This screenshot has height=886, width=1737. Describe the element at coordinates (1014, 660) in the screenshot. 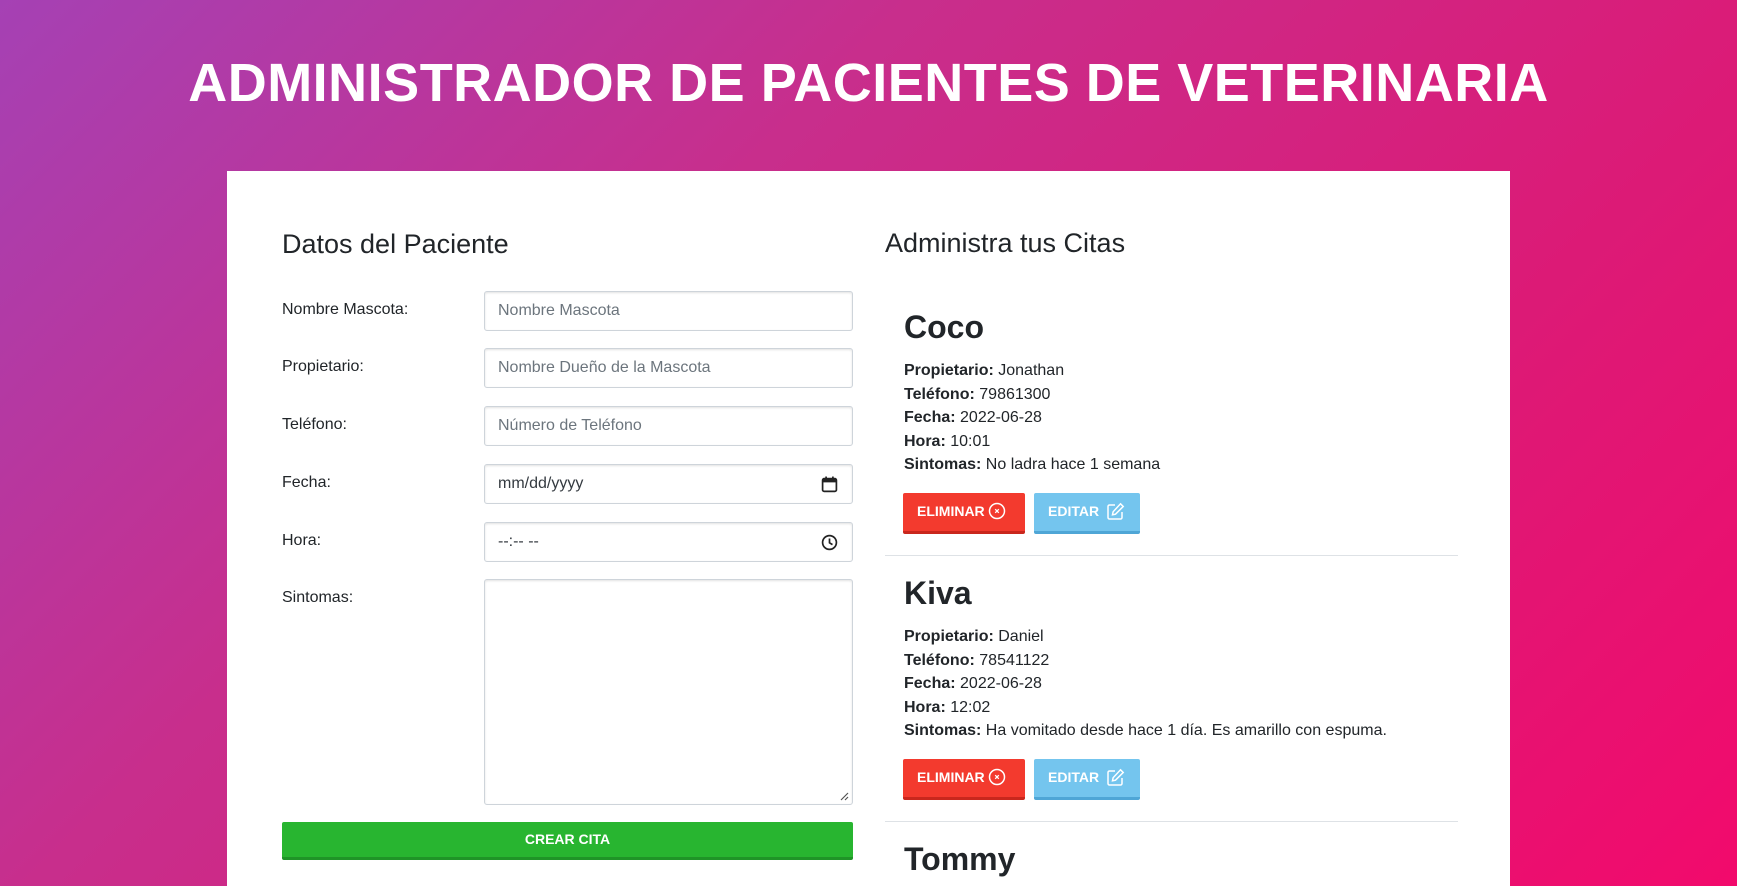

I see `cita-telefono: 78541122` at that location.